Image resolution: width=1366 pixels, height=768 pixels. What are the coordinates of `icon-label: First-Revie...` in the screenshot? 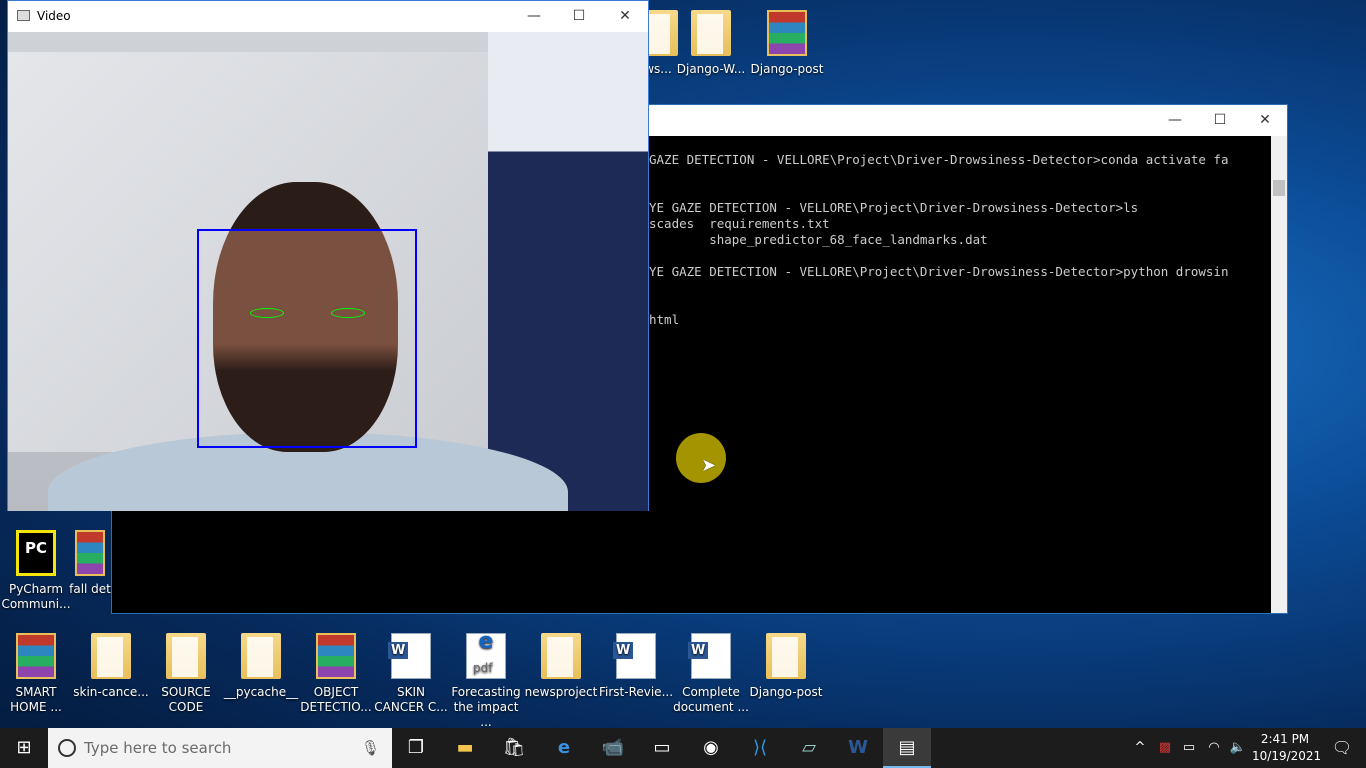 It's located at (636, 692).